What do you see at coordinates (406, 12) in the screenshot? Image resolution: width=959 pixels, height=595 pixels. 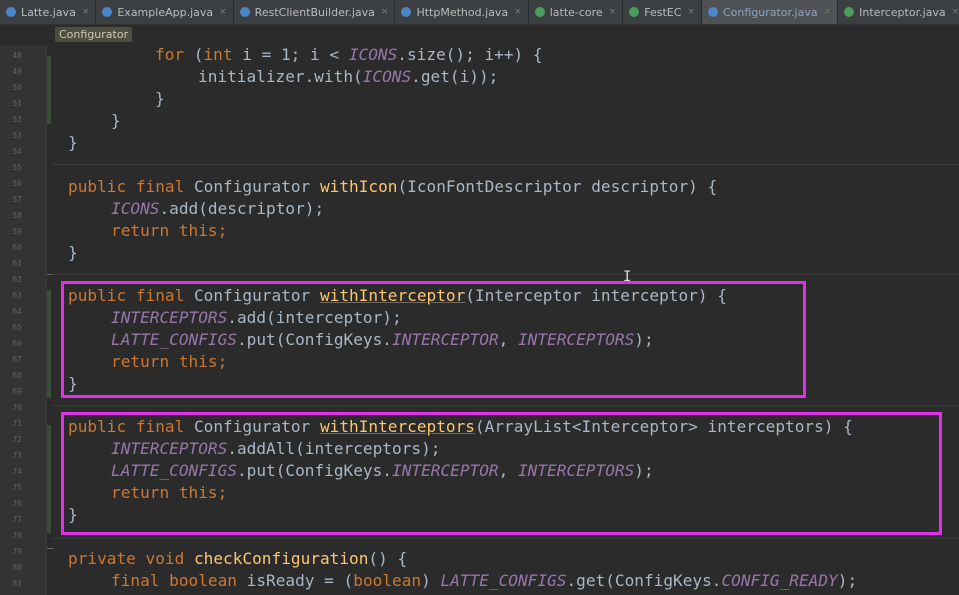 I see `enum-icon` at bounding box center [406, 12].